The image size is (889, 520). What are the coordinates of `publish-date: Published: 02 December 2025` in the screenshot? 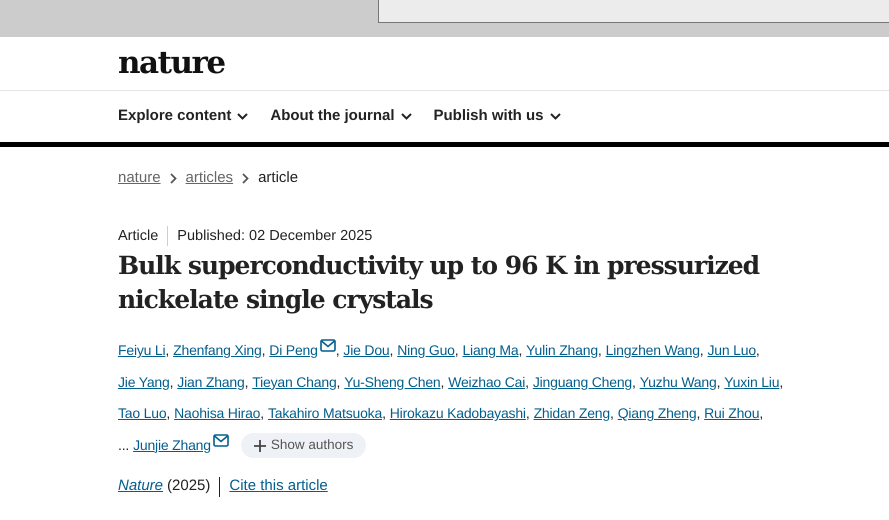 It's located at (274, 236).